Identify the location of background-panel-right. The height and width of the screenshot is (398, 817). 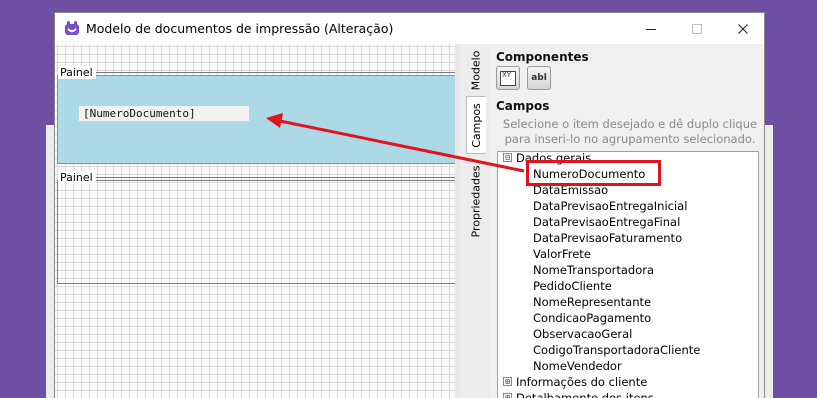
(768, 261).